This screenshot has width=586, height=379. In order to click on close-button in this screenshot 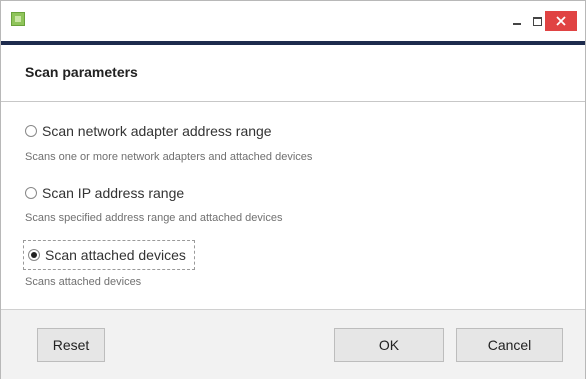, I will do `click(561, 21)`.